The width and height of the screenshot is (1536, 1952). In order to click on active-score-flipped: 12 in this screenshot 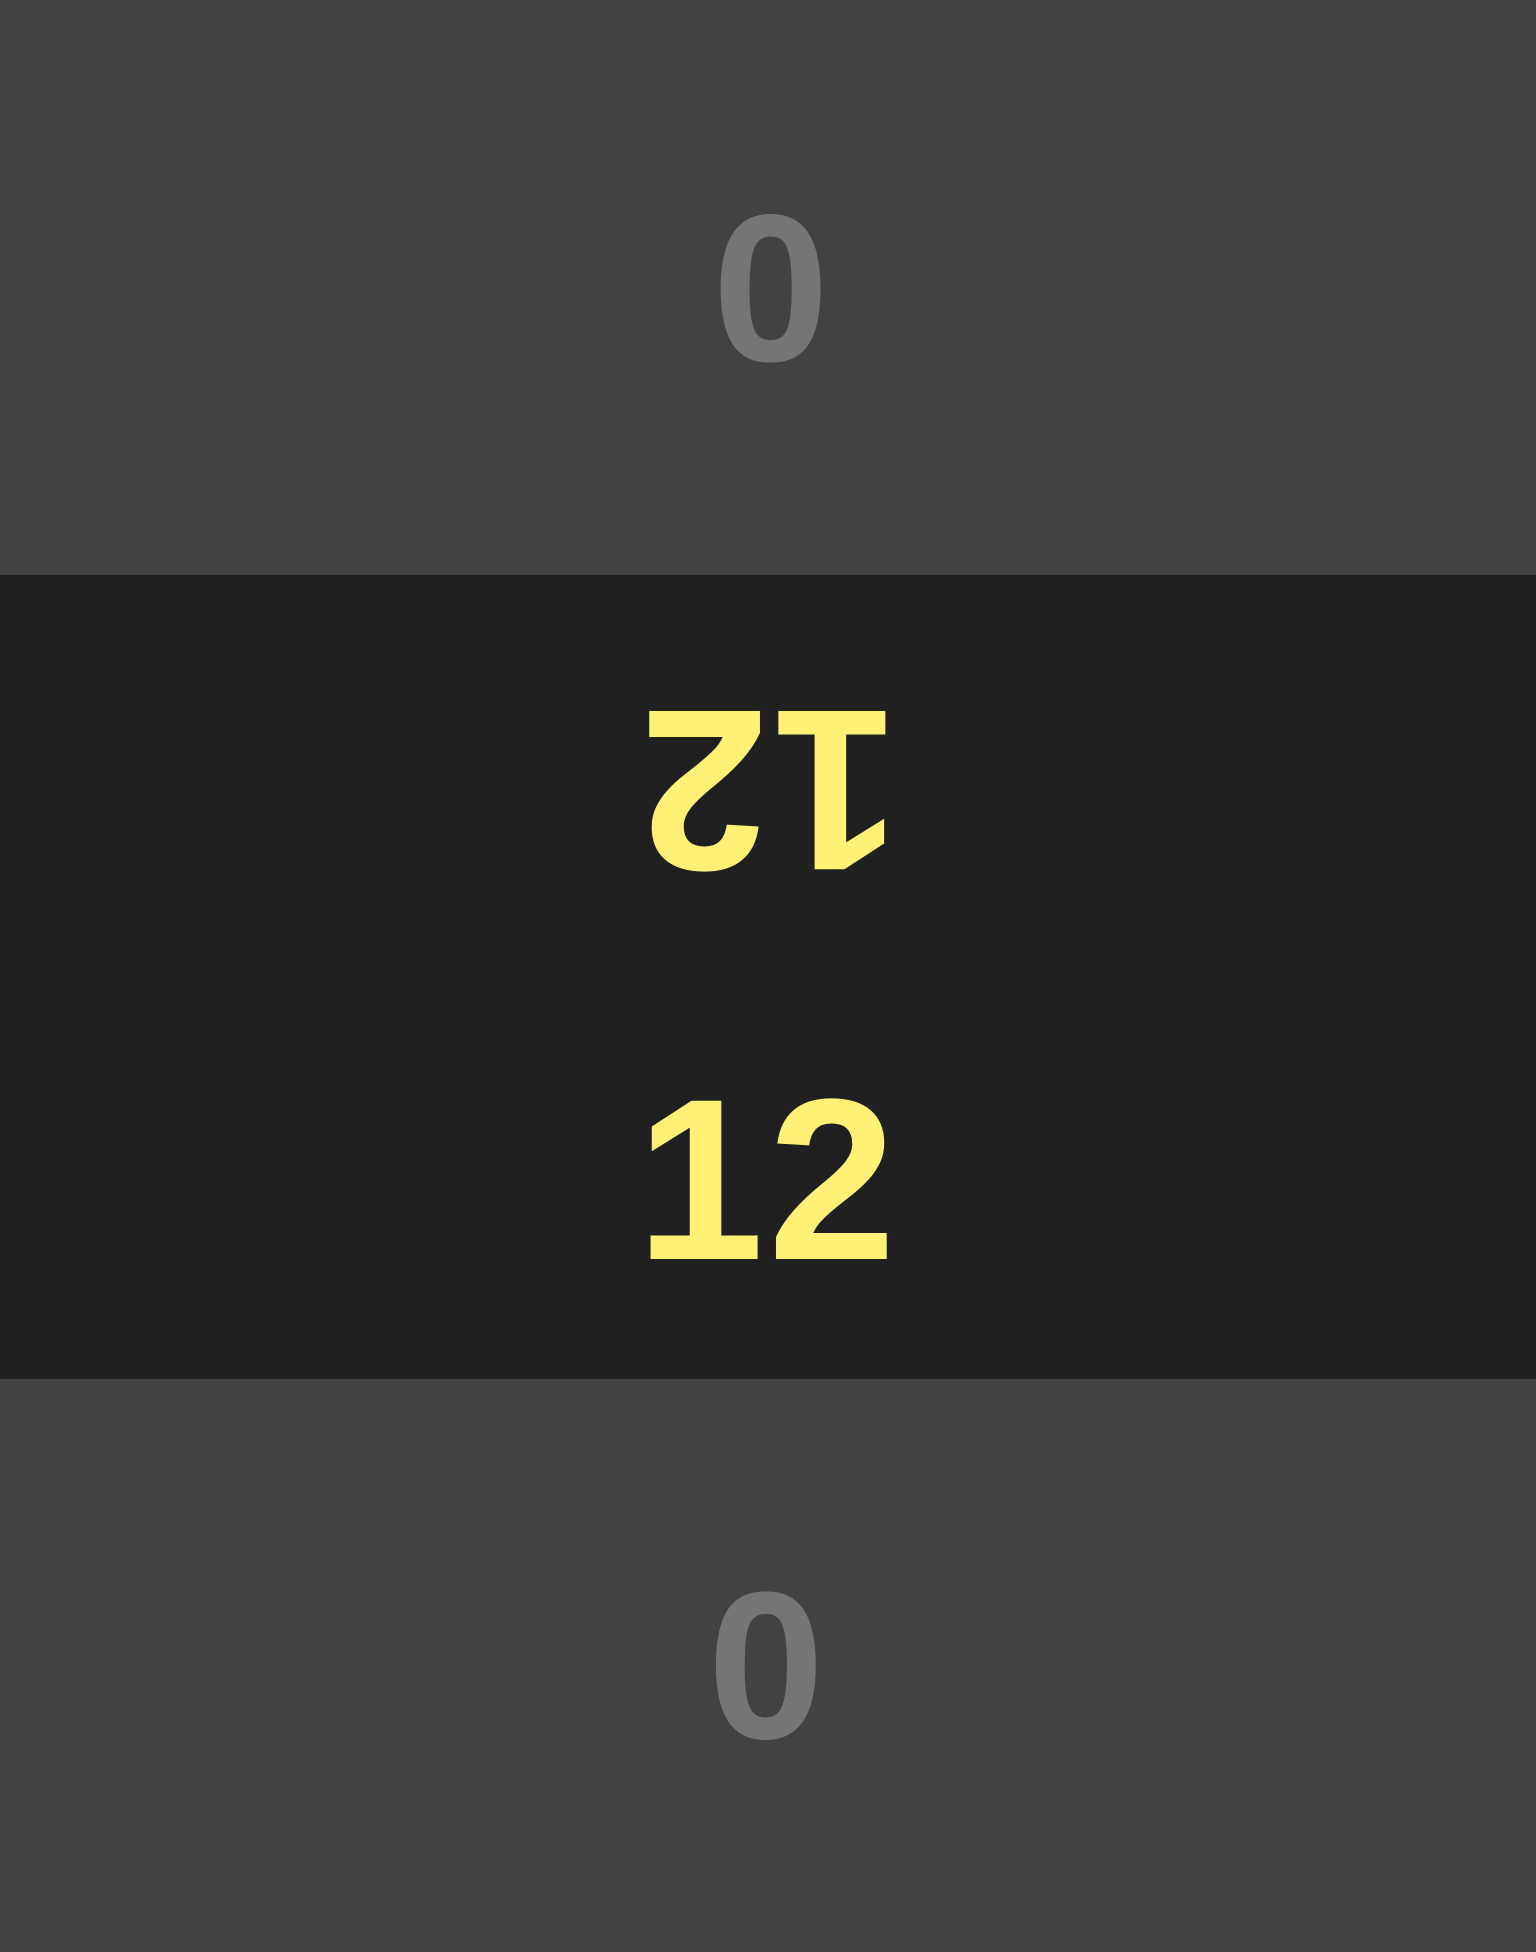, I will do `click(768, 790)`.